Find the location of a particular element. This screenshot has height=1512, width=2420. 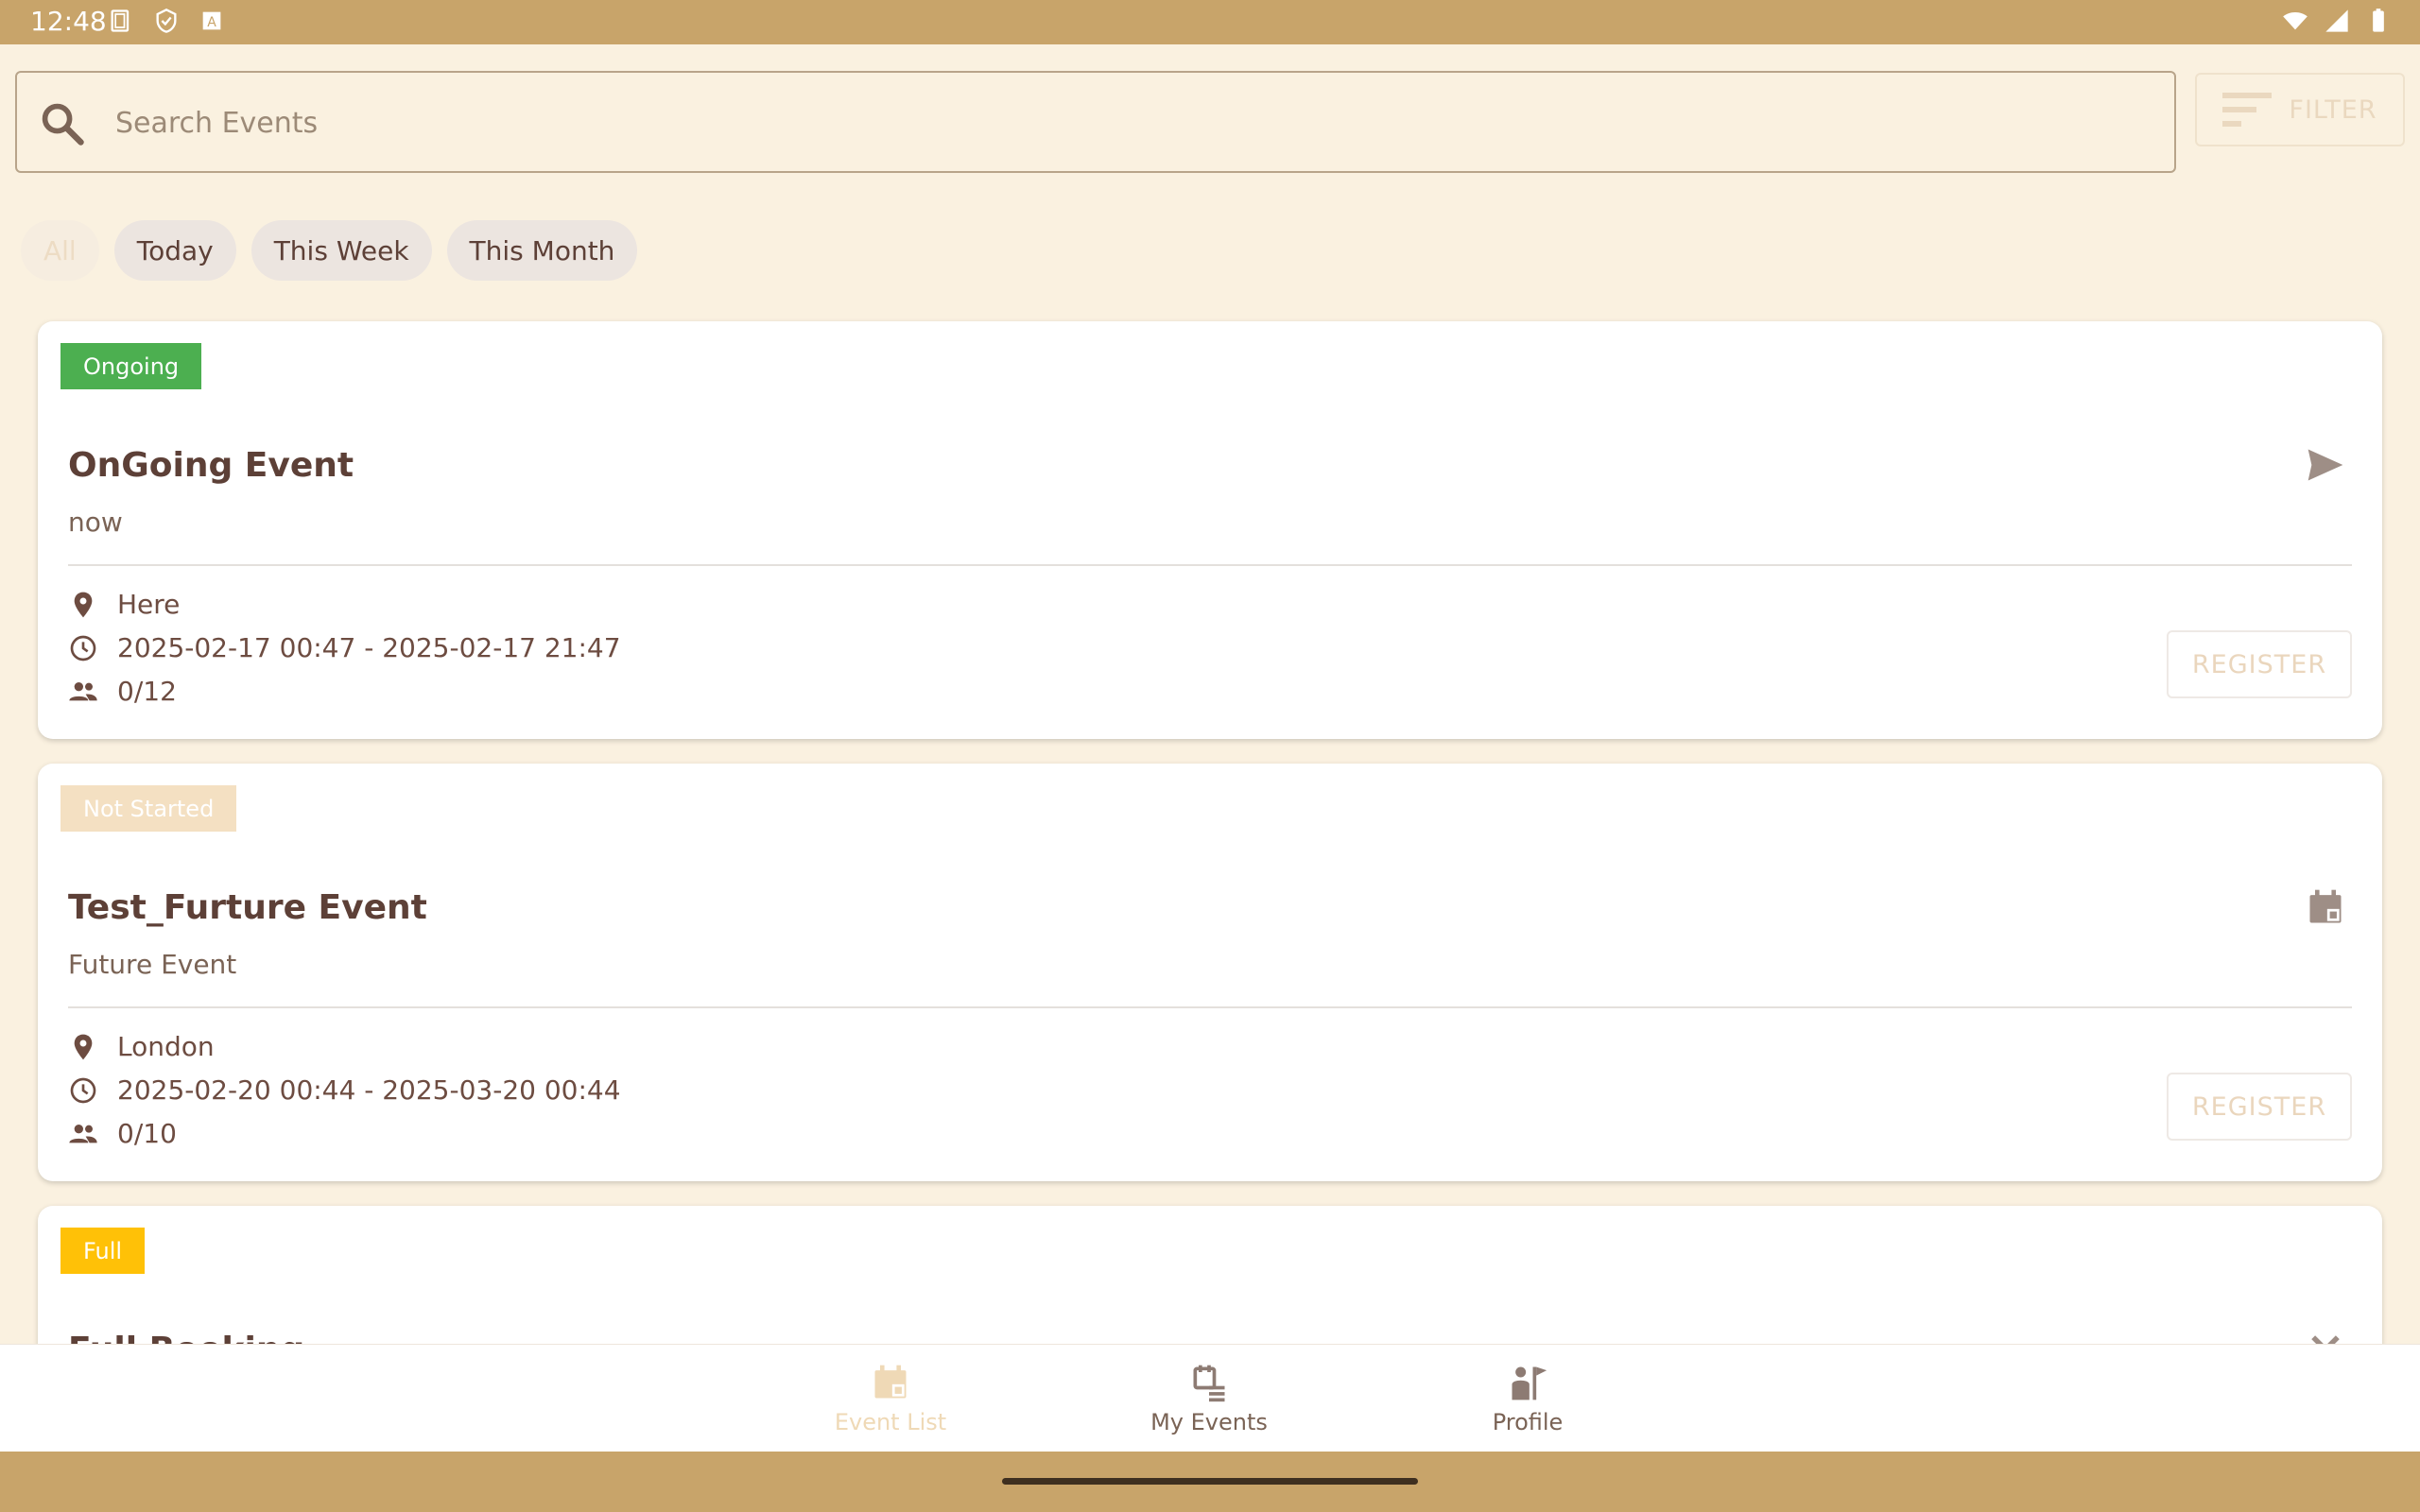

nav-profile: Profile is located at coordinates (1527, 1398).